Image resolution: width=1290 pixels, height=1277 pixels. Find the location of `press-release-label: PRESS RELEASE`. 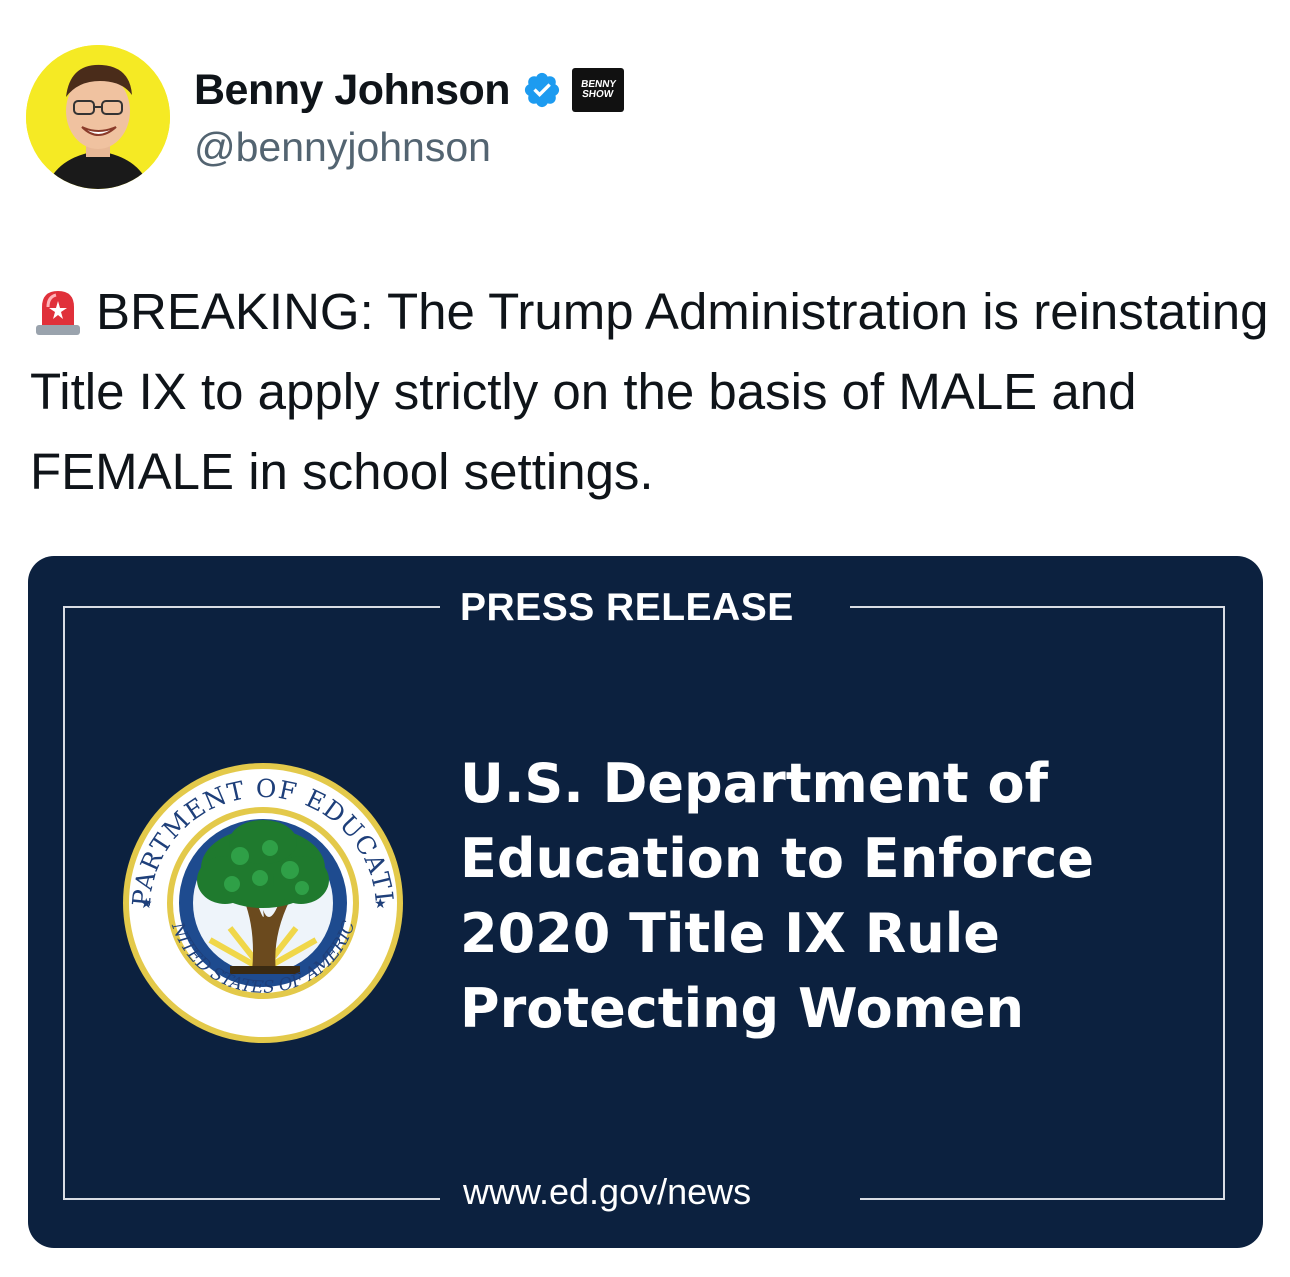

press-release-label: PRESS RELEASE is located at coordinates (627, 607).